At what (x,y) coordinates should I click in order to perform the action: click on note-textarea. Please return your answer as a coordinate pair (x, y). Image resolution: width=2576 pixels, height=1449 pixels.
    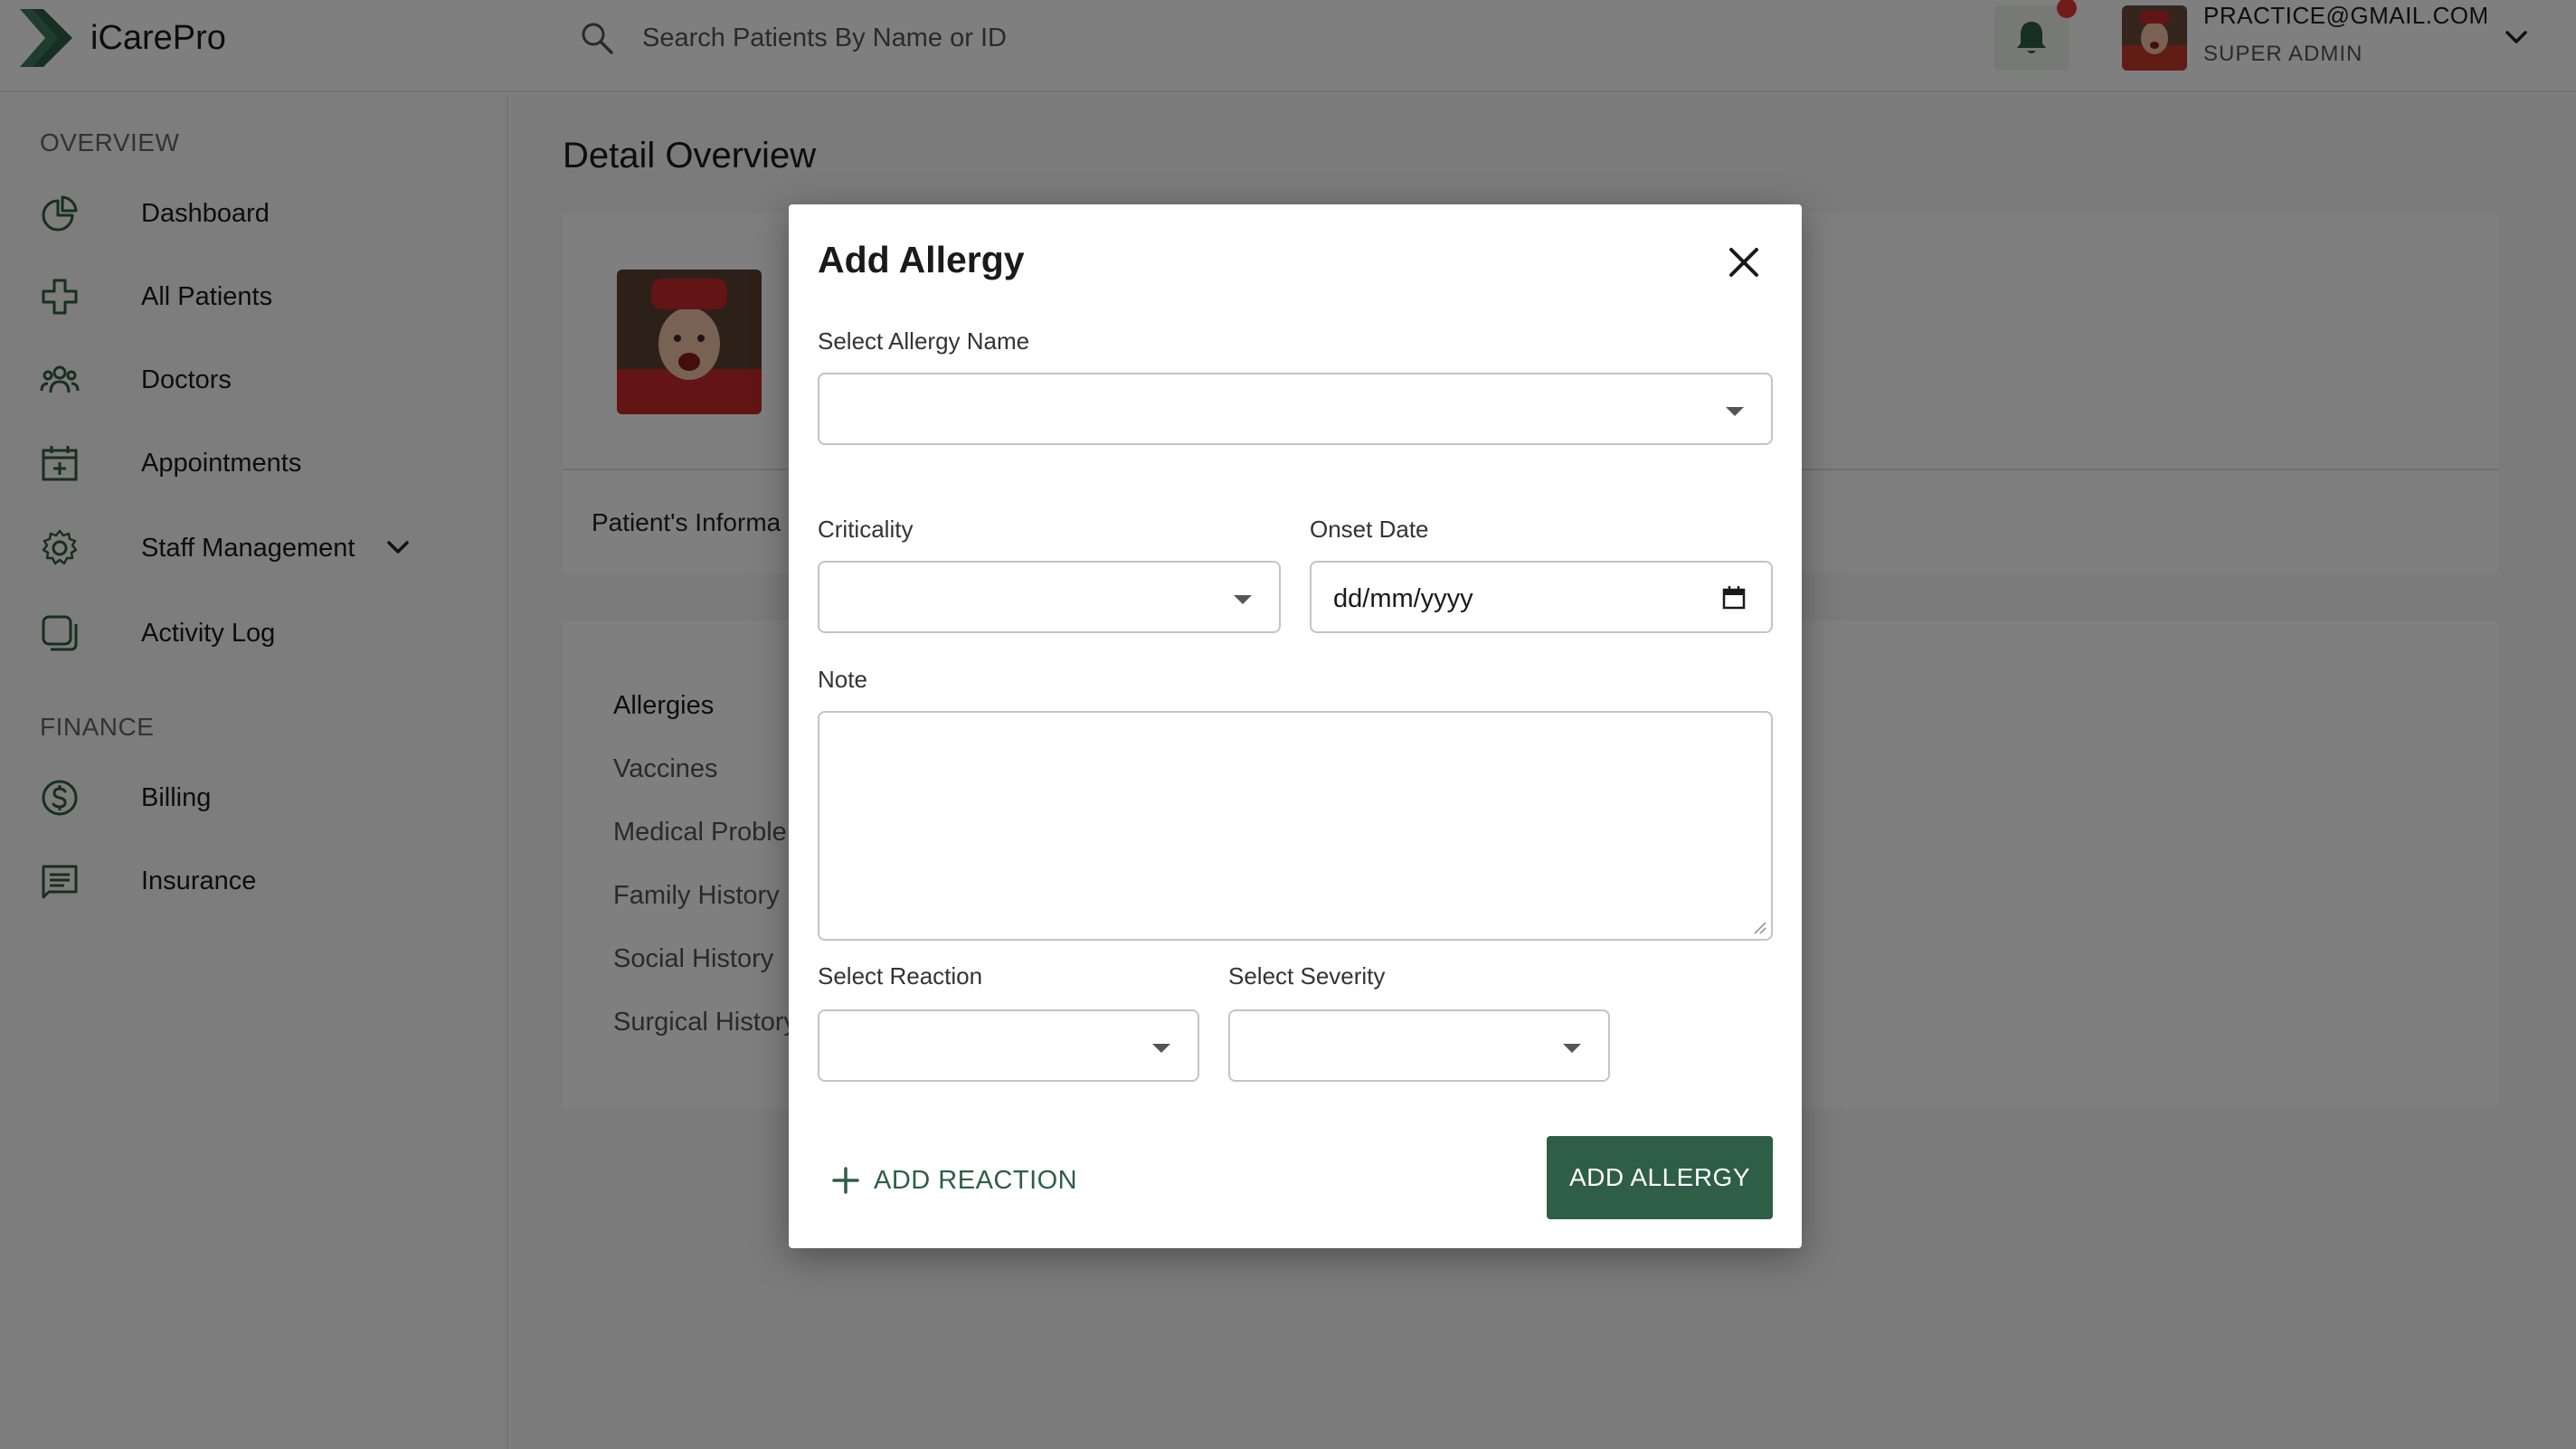
    Looking at the image, I should click on (1295, 826).